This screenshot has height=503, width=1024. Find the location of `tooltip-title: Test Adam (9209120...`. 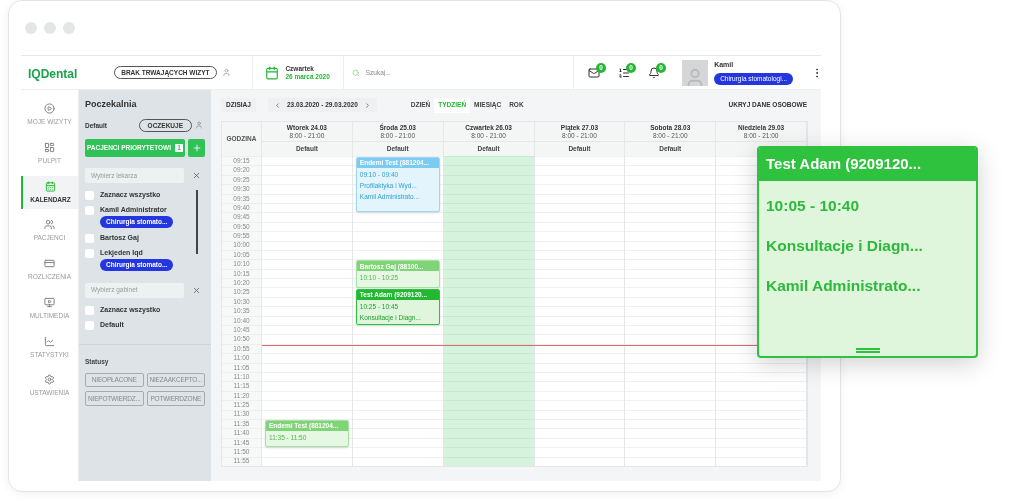

tooltip-title: Test Adam (9209120... is located at coordinates (844, 164).